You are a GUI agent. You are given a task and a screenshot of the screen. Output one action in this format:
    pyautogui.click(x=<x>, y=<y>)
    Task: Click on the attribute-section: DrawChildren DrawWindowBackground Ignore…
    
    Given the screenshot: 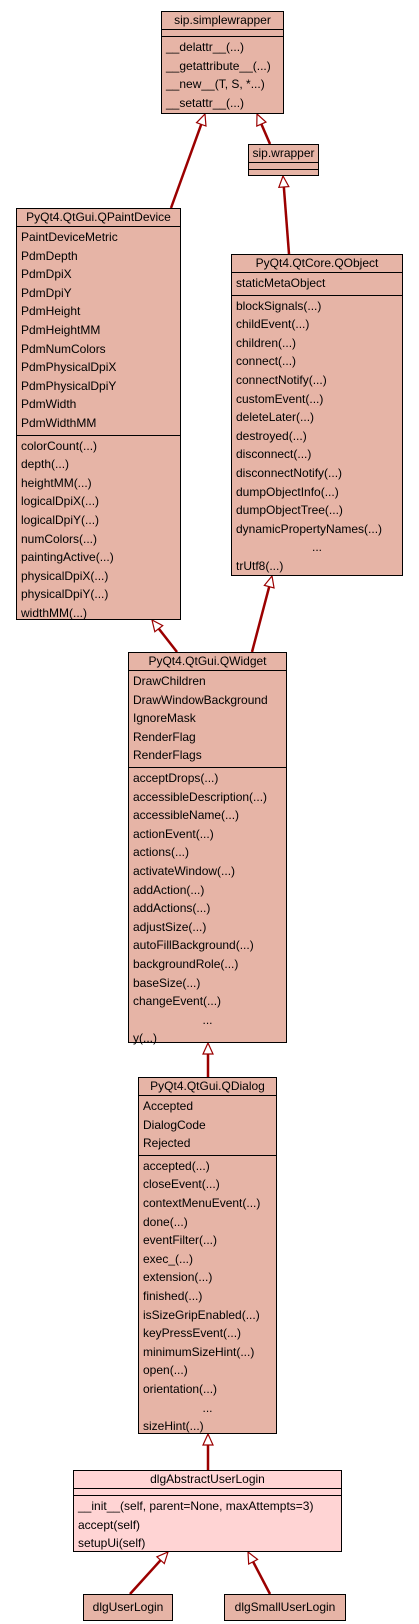 What is the action you would take?
    pyautogui.click(x=207, y=719)
    